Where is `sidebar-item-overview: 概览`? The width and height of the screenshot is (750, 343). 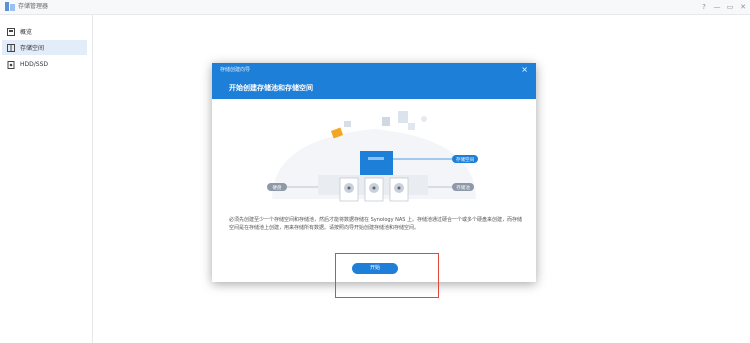 sidebar-item-overview: 概览 is located at coordinates (44, 31).